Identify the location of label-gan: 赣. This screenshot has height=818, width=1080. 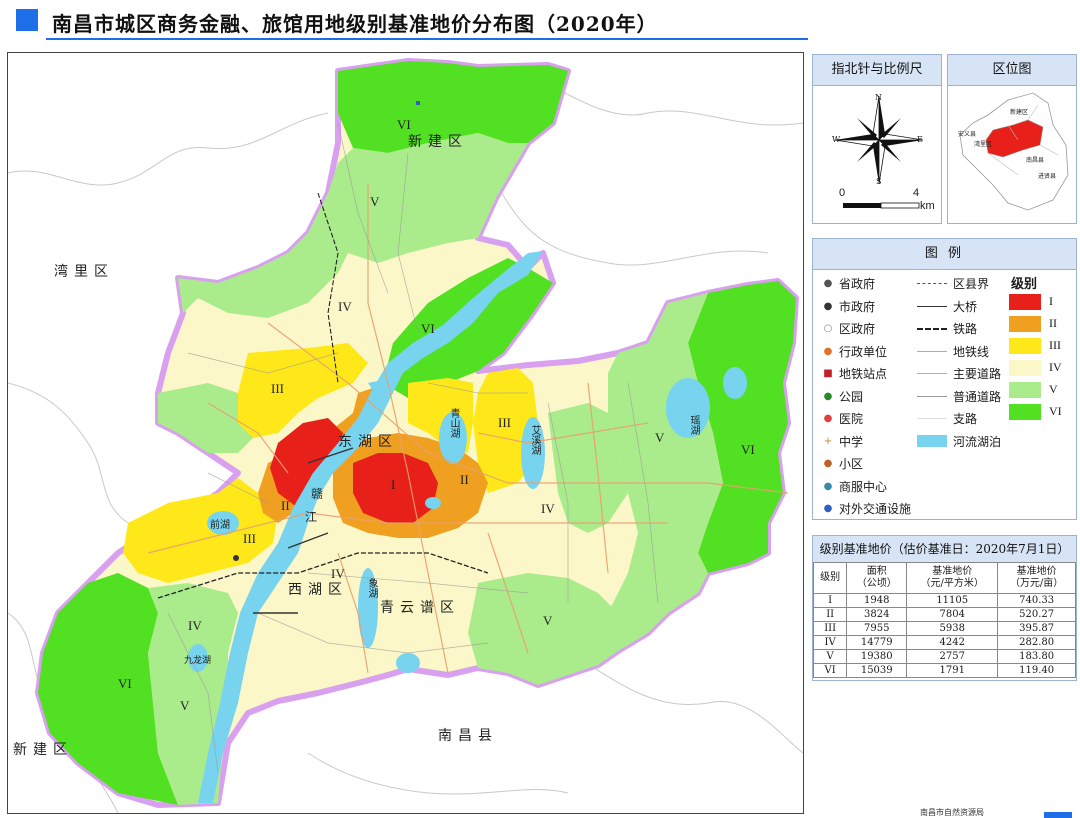
(317, 494).